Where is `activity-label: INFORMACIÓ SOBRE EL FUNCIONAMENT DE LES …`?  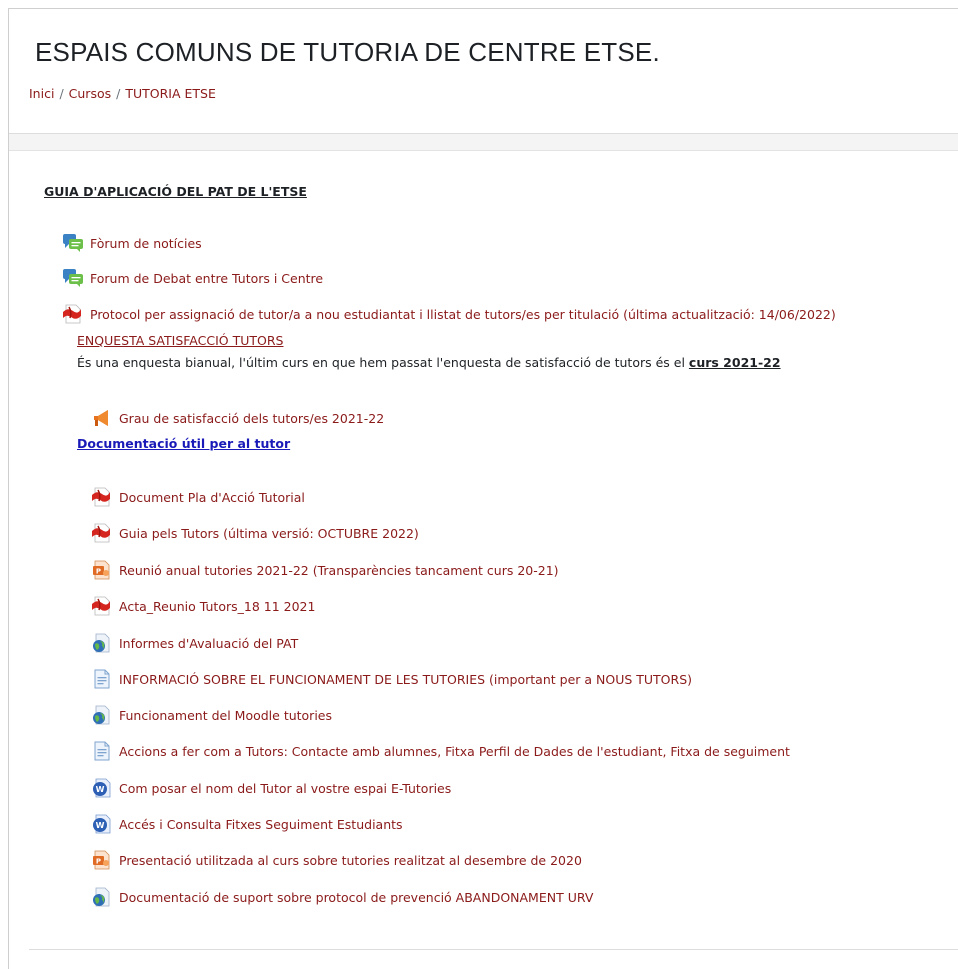 activity-label: INFORMACIÓ SOBRE EL FUNCIONAMENT DE LES … is located at coordinates (406, 679).